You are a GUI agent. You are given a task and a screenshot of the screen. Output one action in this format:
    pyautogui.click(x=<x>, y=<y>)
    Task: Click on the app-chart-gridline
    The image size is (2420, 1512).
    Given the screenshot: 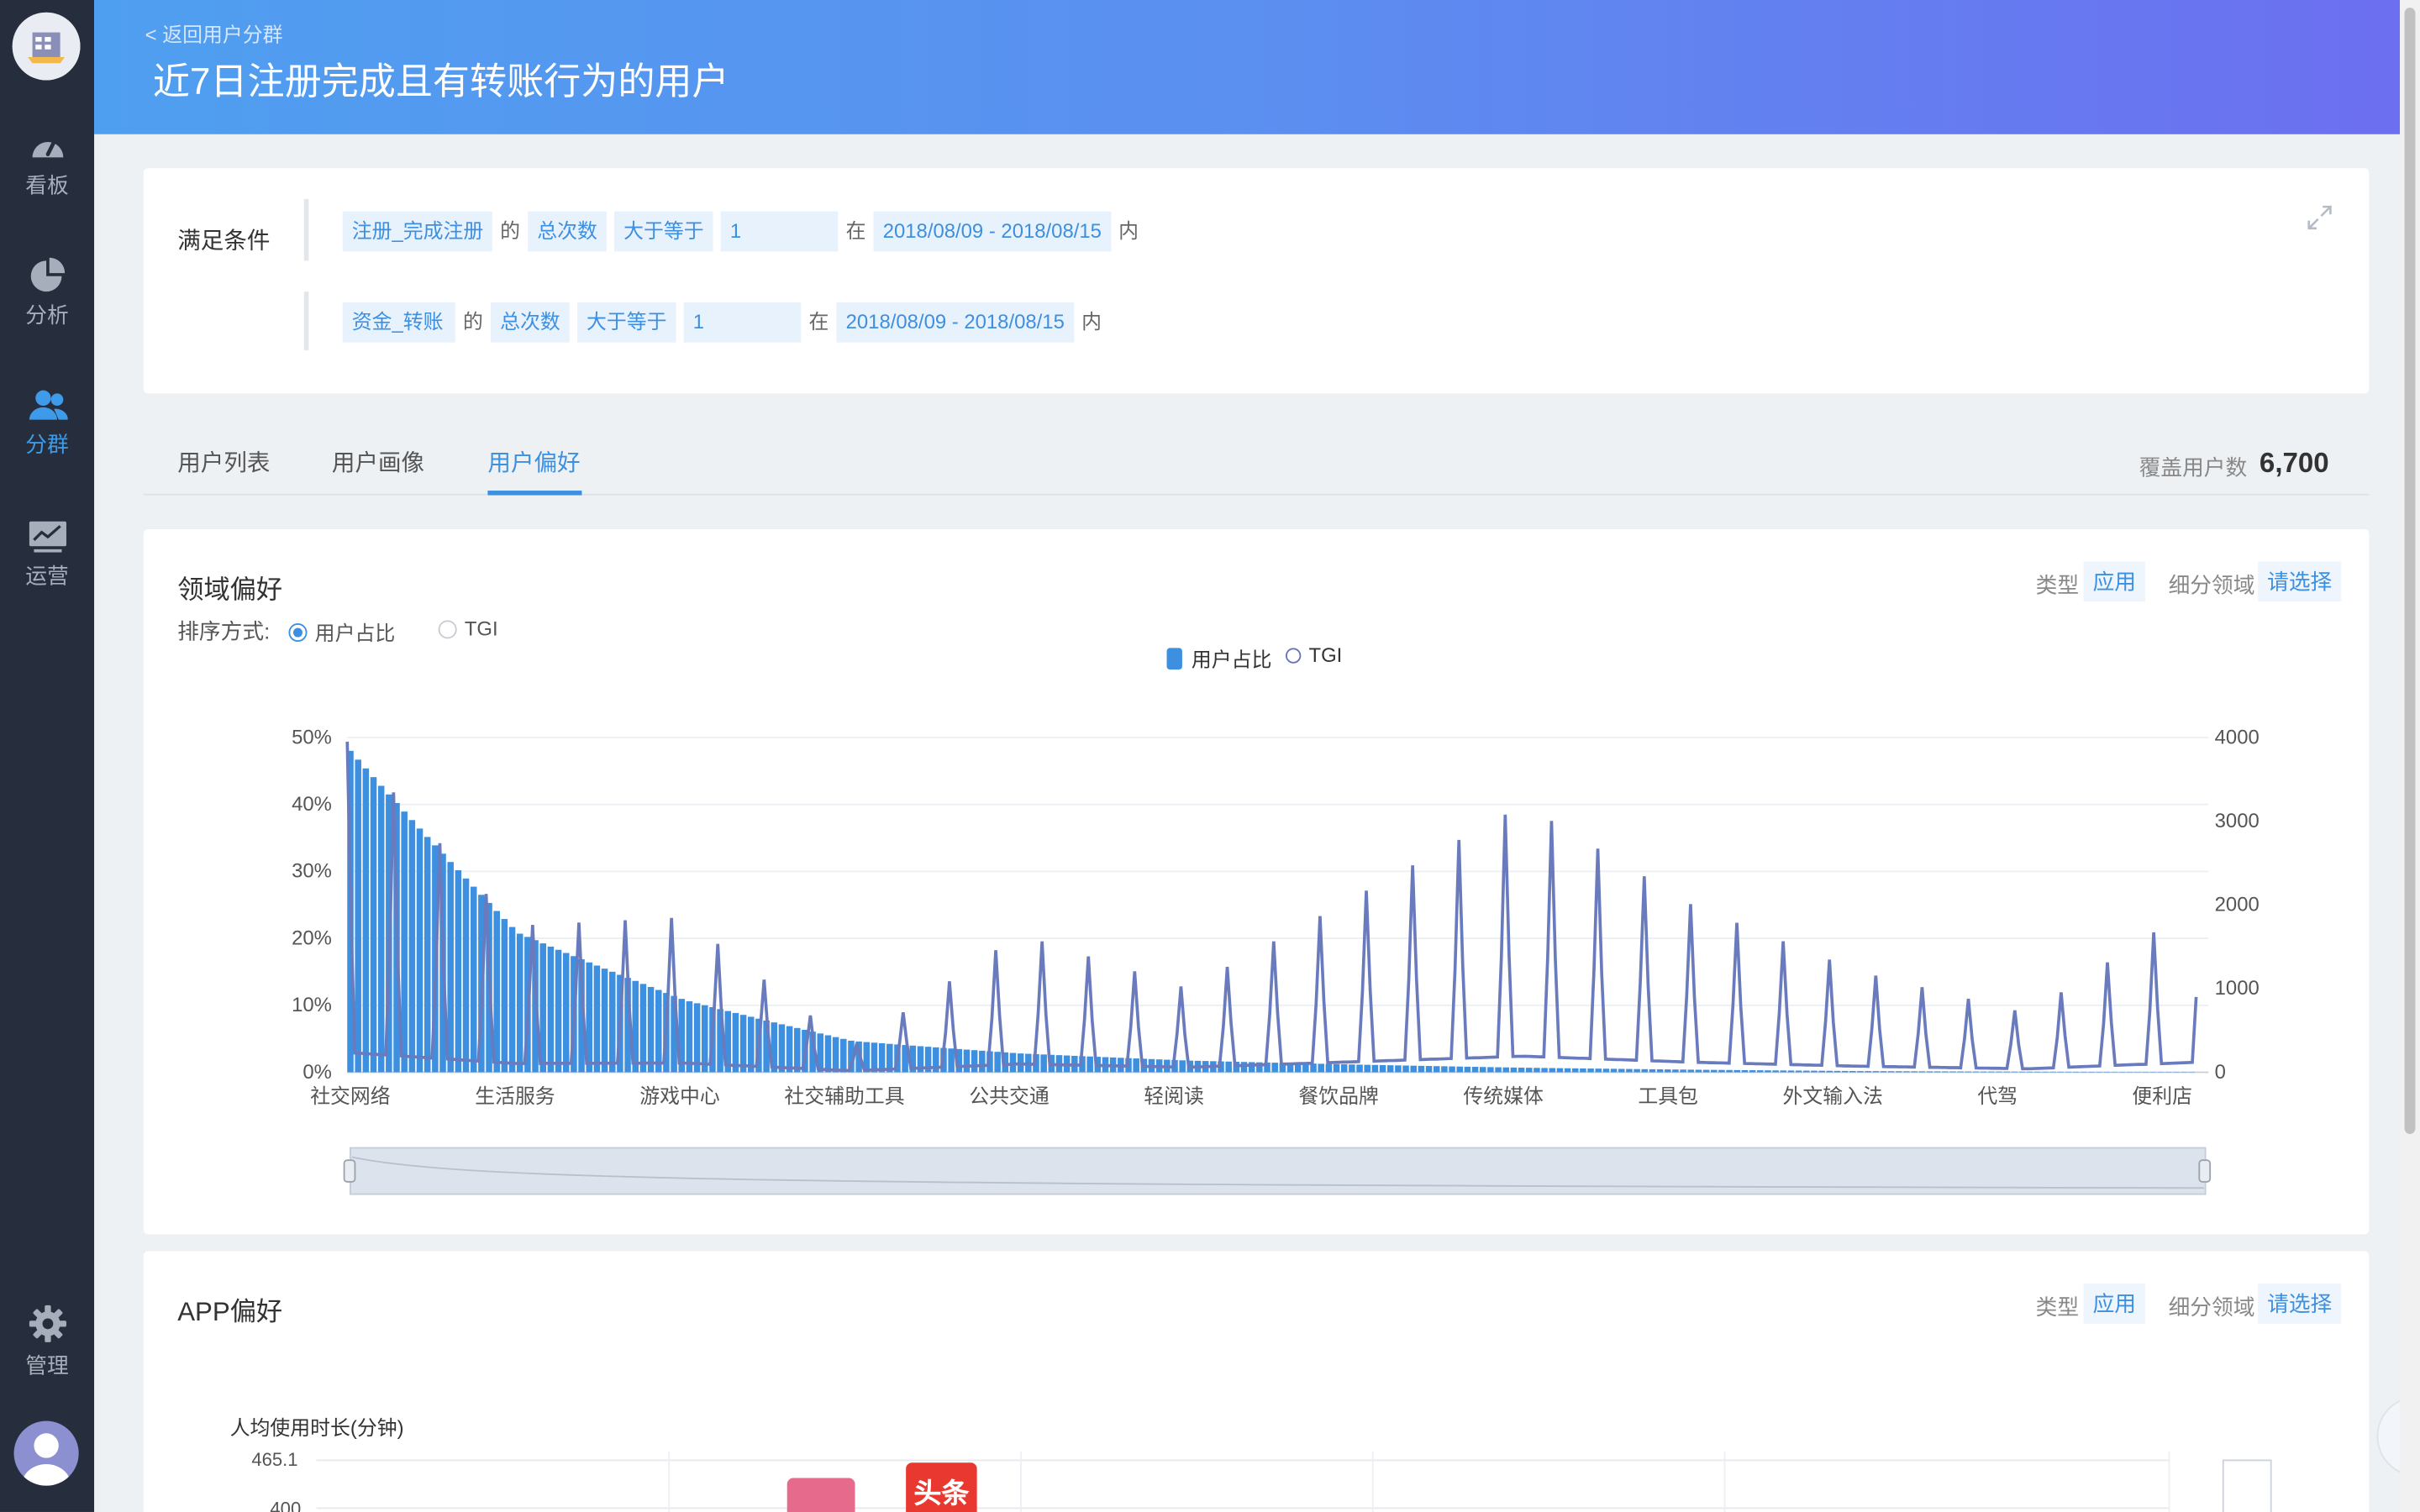 What is the action you would take?
    pyautogui.click(x=1242, y=1460)
    